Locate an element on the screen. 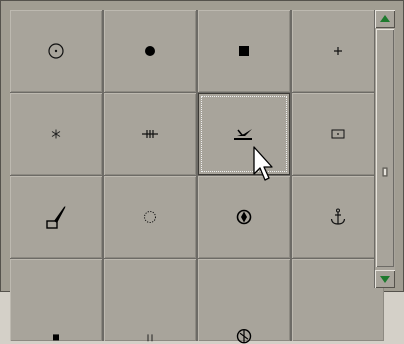 The width and height of the screenshot is (404, 344). filled-square-icon is located at coordinates (244, 51).